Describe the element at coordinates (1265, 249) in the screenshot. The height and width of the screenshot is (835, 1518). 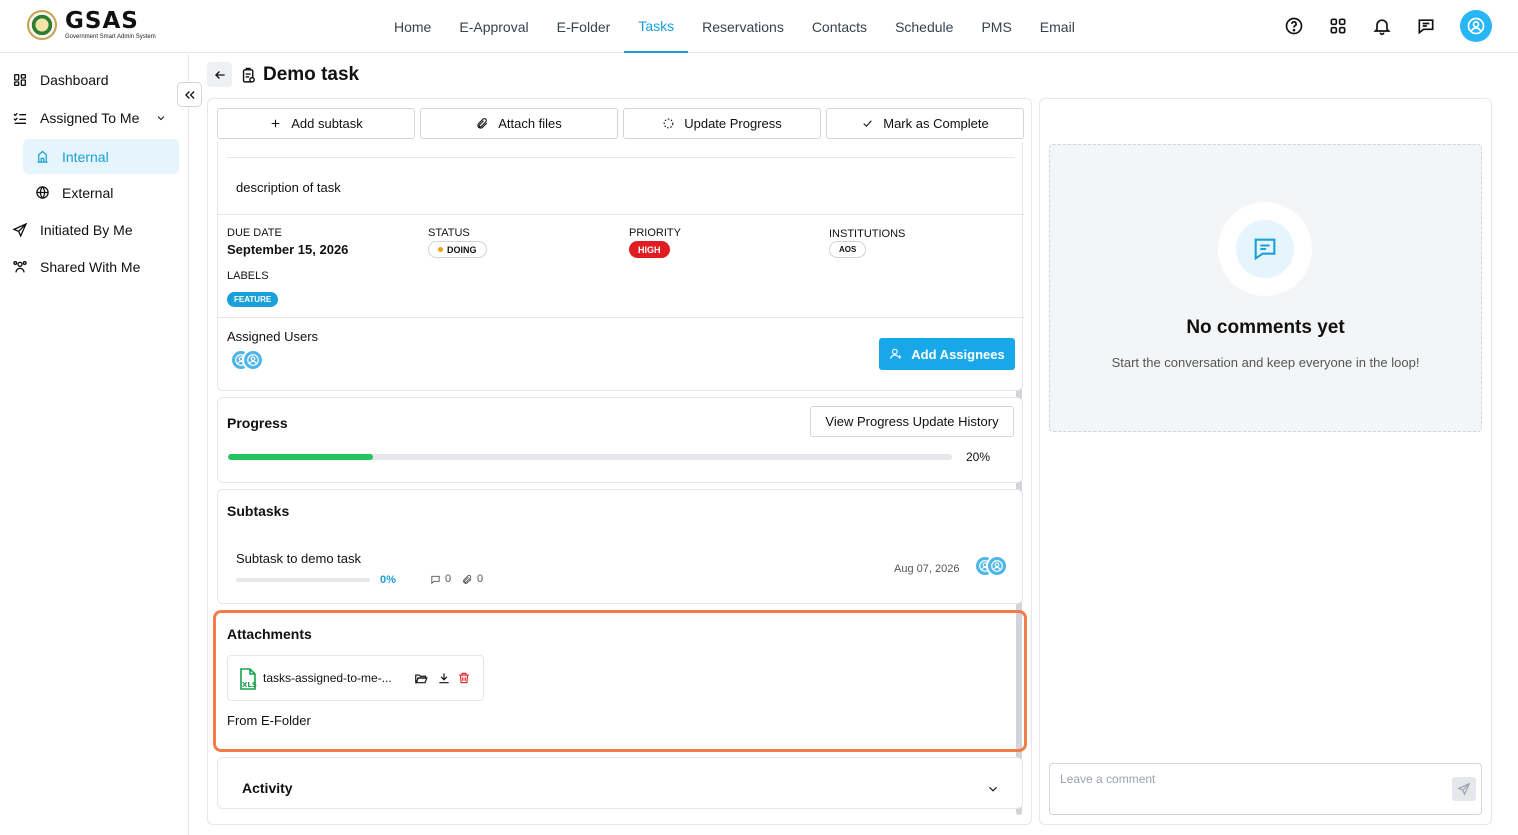
I see `empty-comments-illustration` at that location.